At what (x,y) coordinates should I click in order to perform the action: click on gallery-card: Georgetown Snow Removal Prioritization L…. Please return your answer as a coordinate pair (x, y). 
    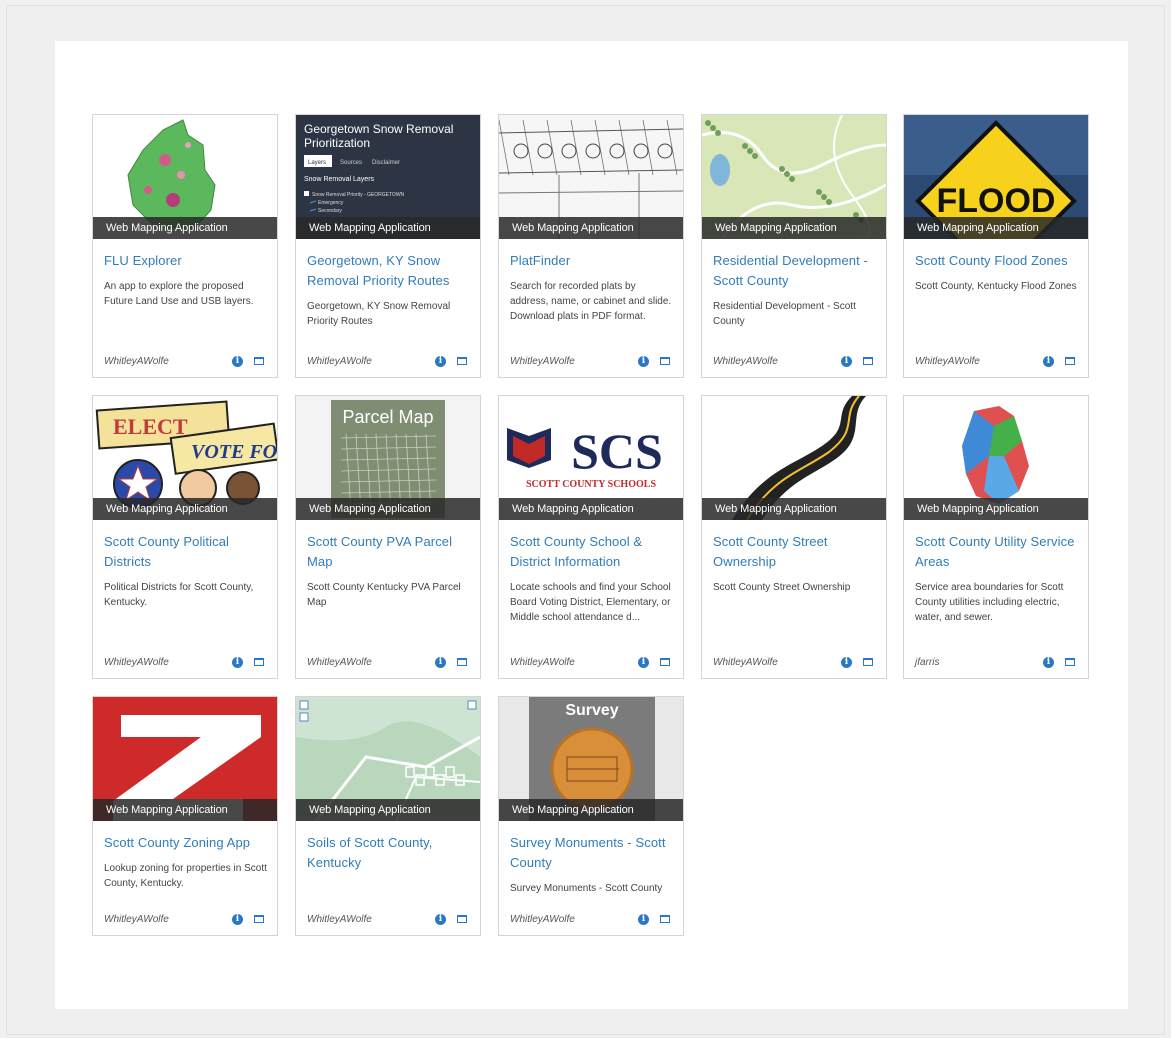
    Looking at the image, I should click on (388, 246).